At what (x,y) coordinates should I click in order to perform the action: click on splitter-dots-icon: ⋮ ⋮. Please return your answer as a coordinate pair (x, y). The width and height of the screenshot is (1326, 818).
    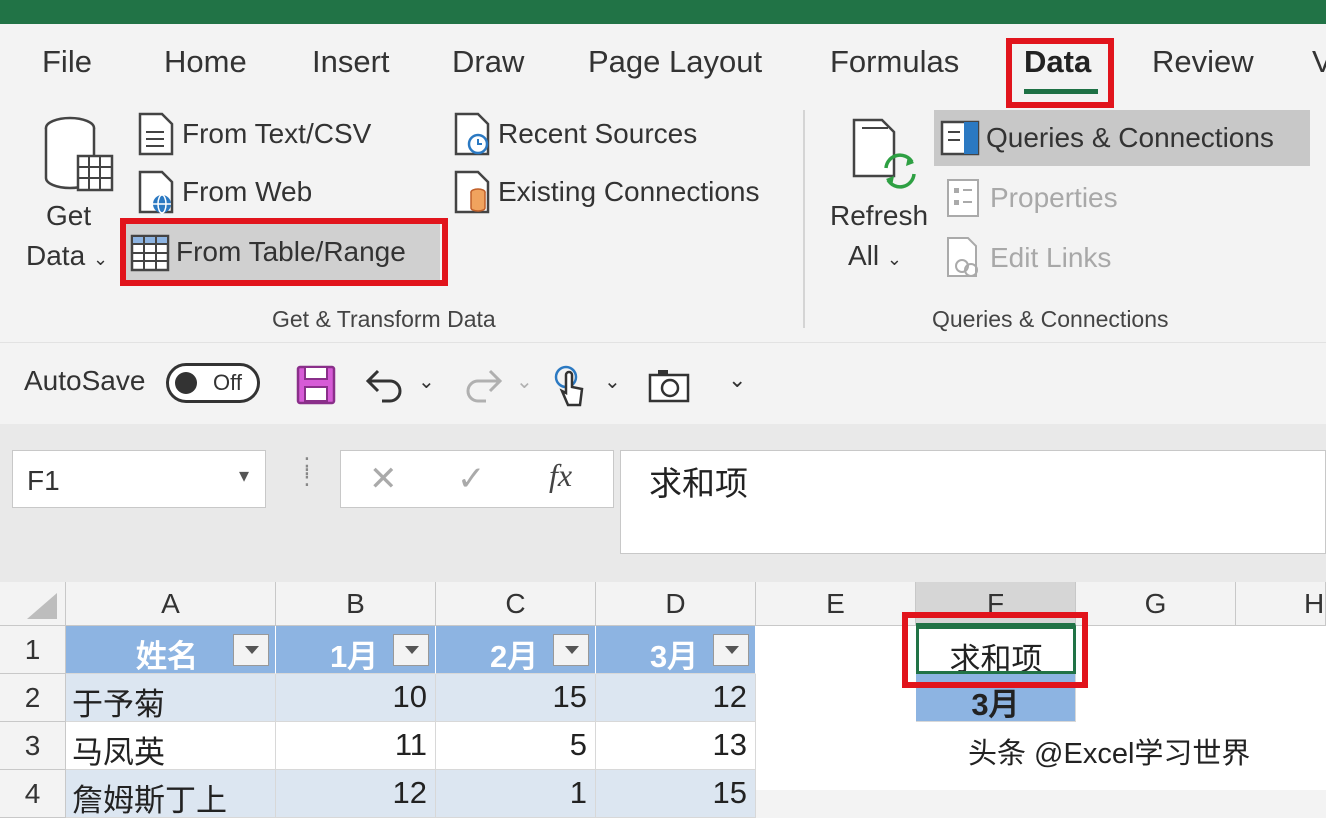
    Looking at the image, I should click on (307, 471).